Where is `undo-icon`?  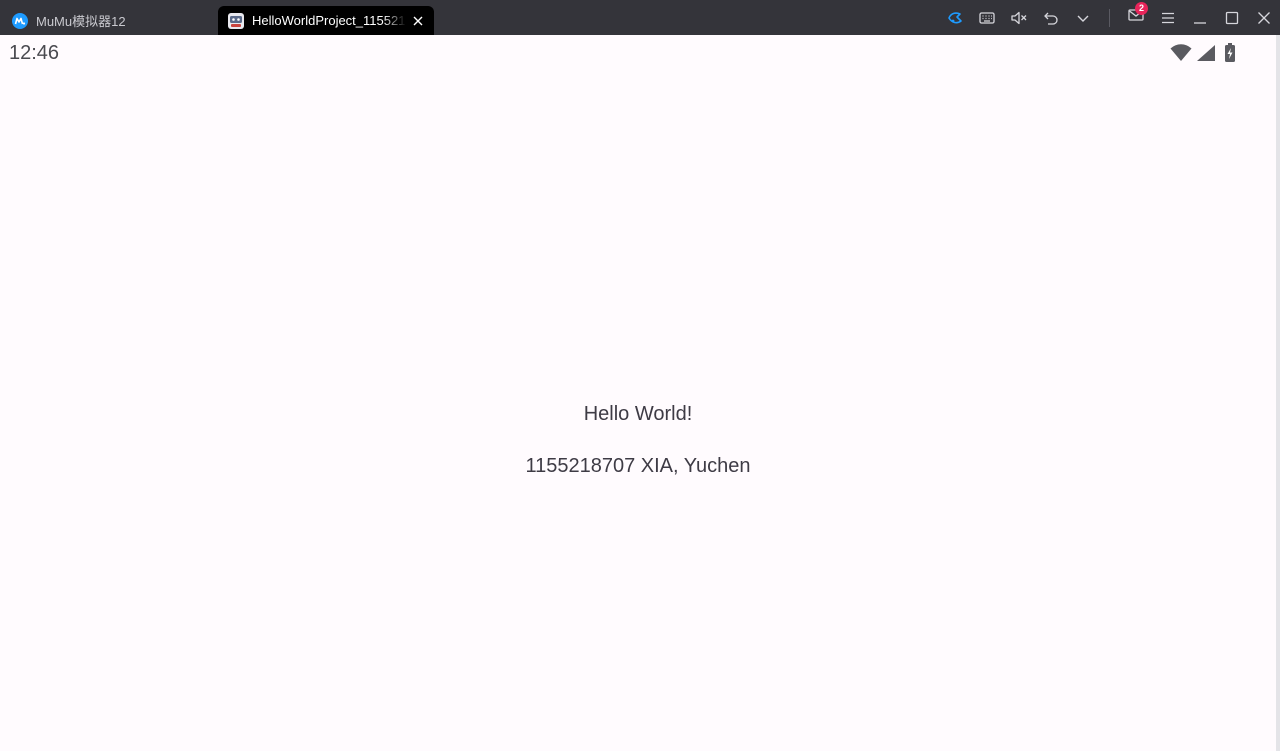 undo-icon is located at coordinates (1051, 17).